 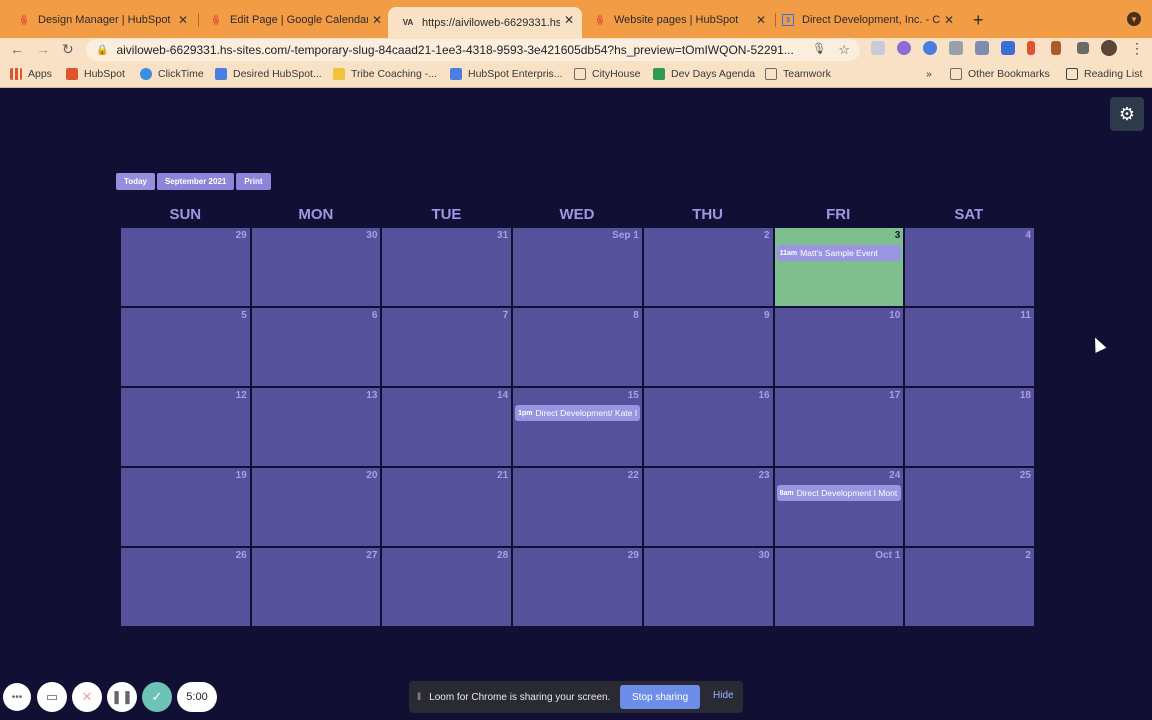 I want to click on back-icon: ←, so click(x=17, y=49).